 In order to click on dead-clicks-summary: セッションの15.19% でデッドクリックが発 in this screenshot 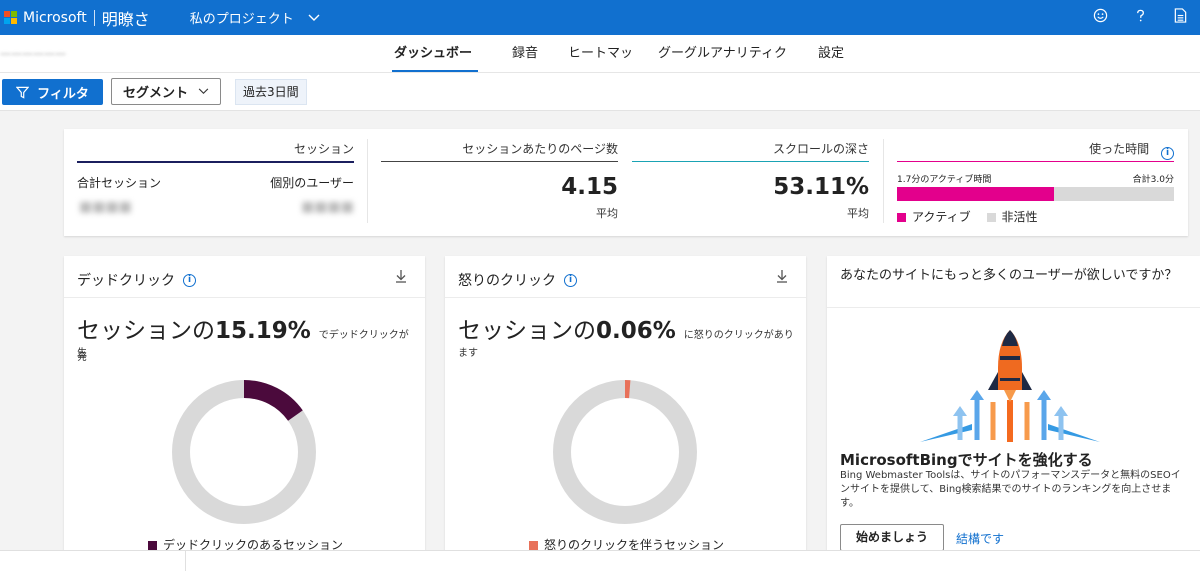, I will do `click(246, 337)`.